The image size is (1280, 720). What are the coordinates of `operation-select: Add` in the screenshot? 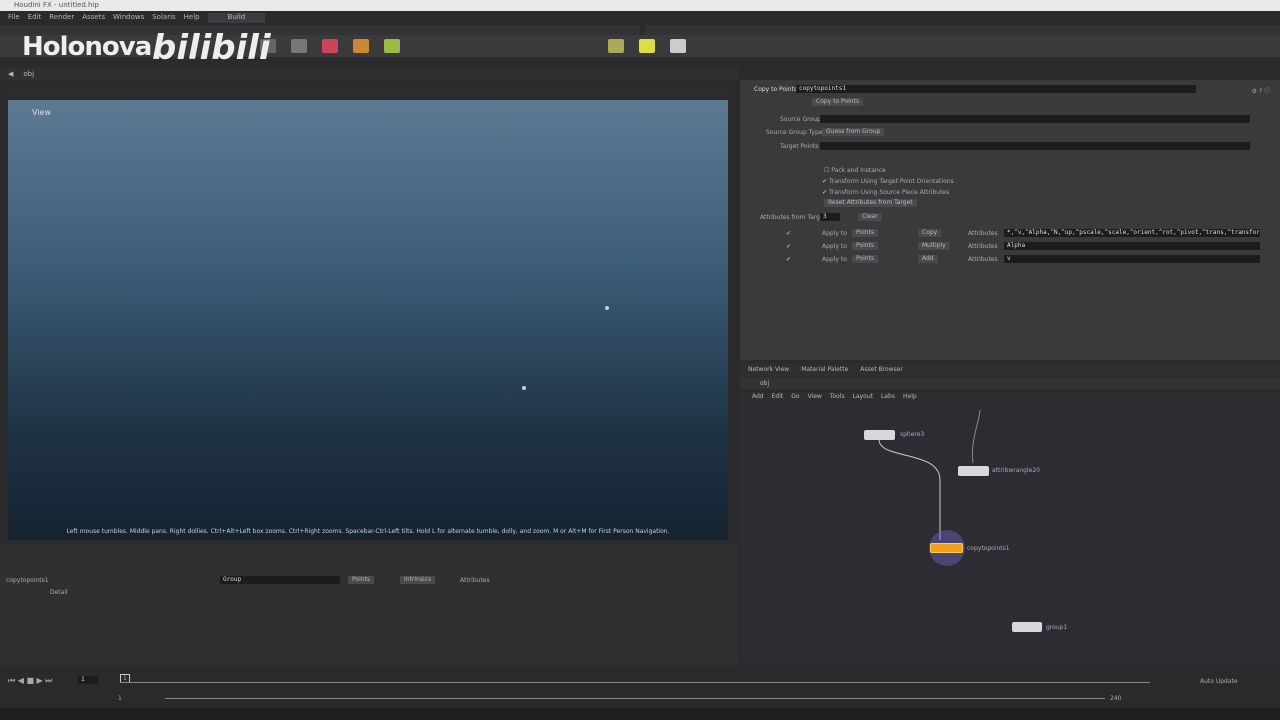 It's located at (928, 259).